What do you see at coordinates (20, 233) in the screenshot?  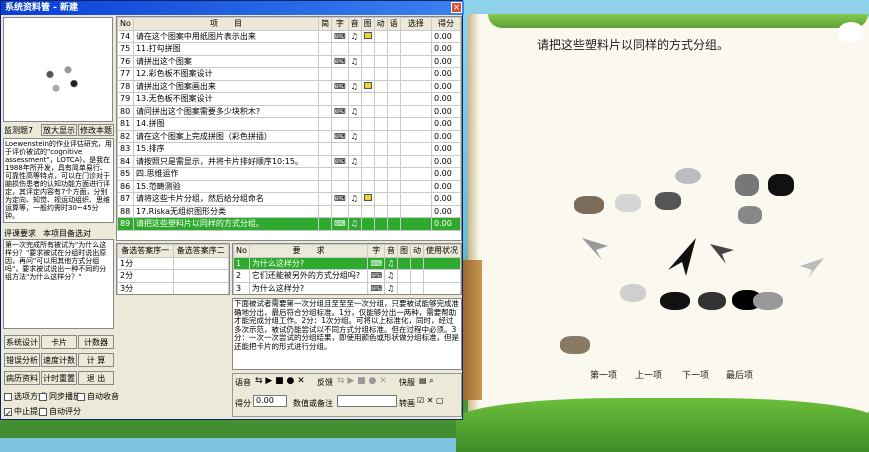 I see `requirement-tab: 评课要求` at bounding box center [20, 233].